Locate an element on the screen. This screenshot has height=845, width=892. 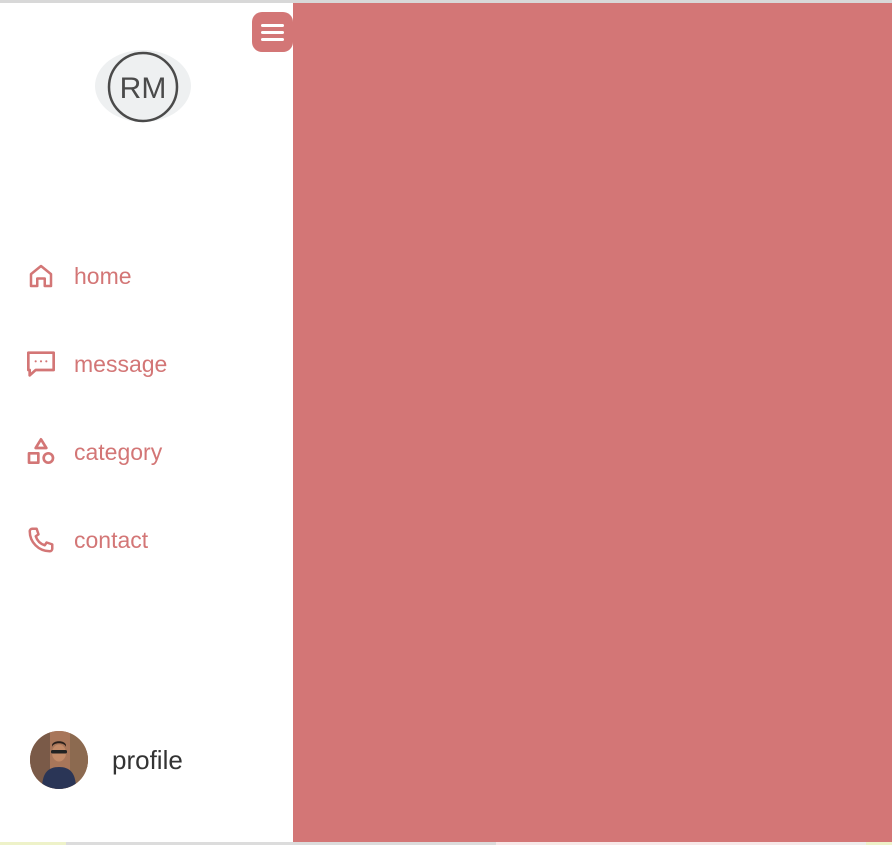
sidebar-item-home: home is located at coordinates (144, 276).